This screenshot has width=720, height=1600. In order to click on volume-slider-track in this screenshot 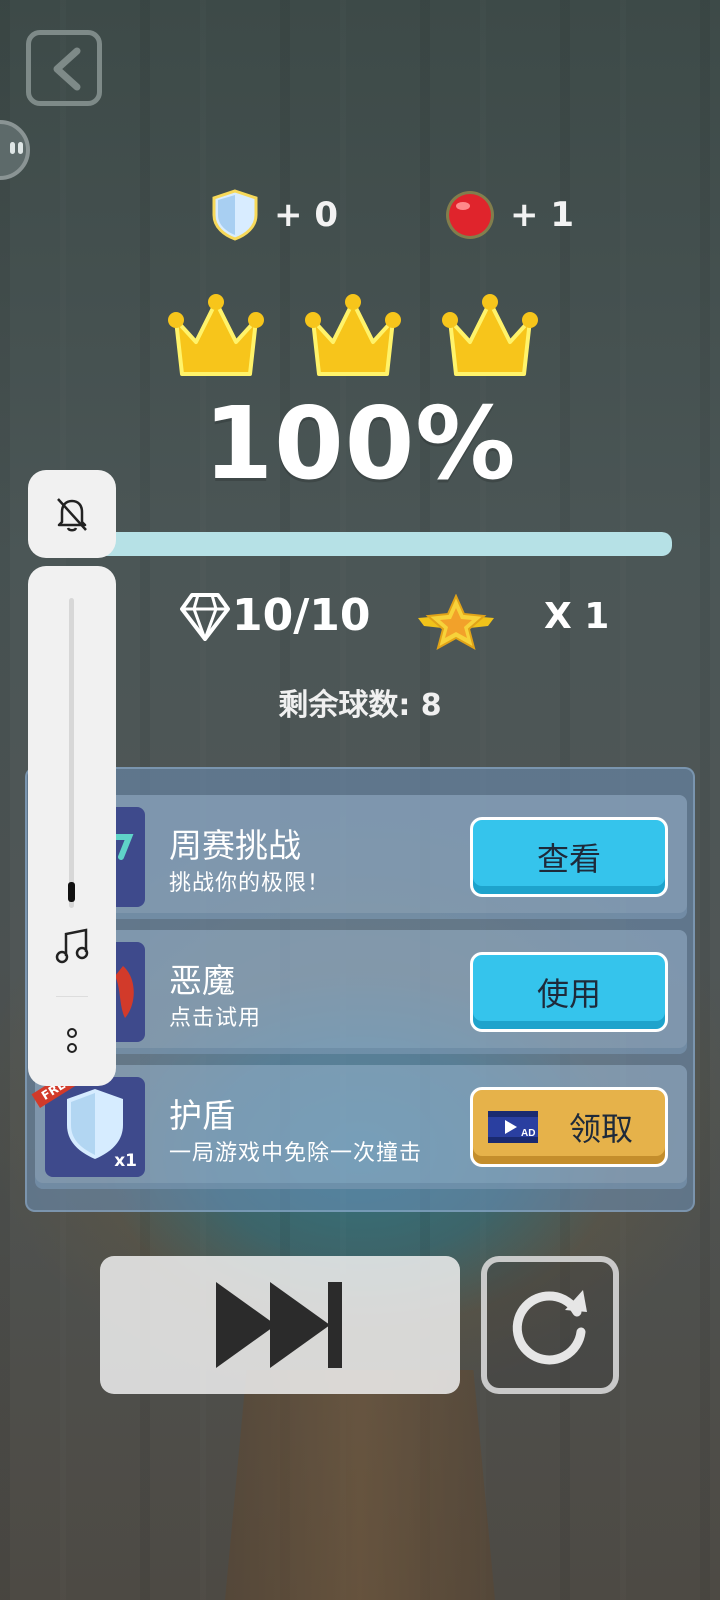, I will do `click(71, 753)`.